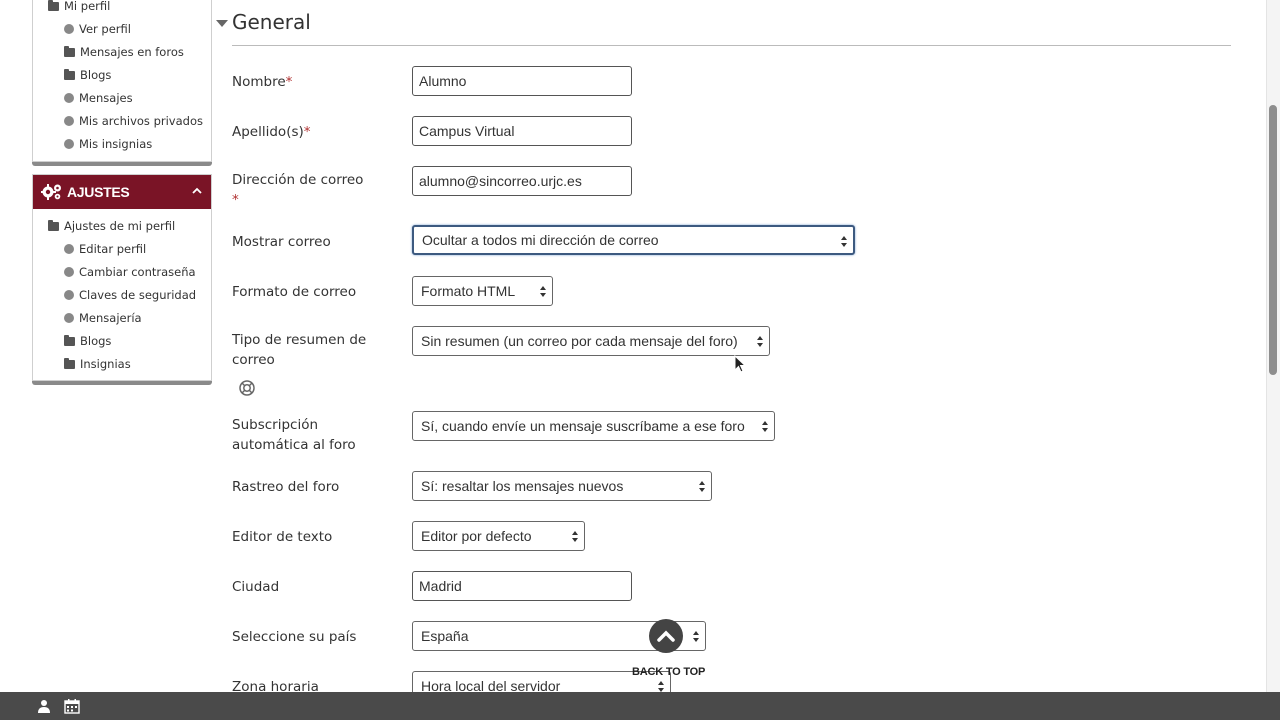 This screenshot has width=1280, height=720. What do you see at coordinates (105, 29) in the screenshot?
I see `sidebar-item-label: Ver perfil` at bounding box center [105, 29].